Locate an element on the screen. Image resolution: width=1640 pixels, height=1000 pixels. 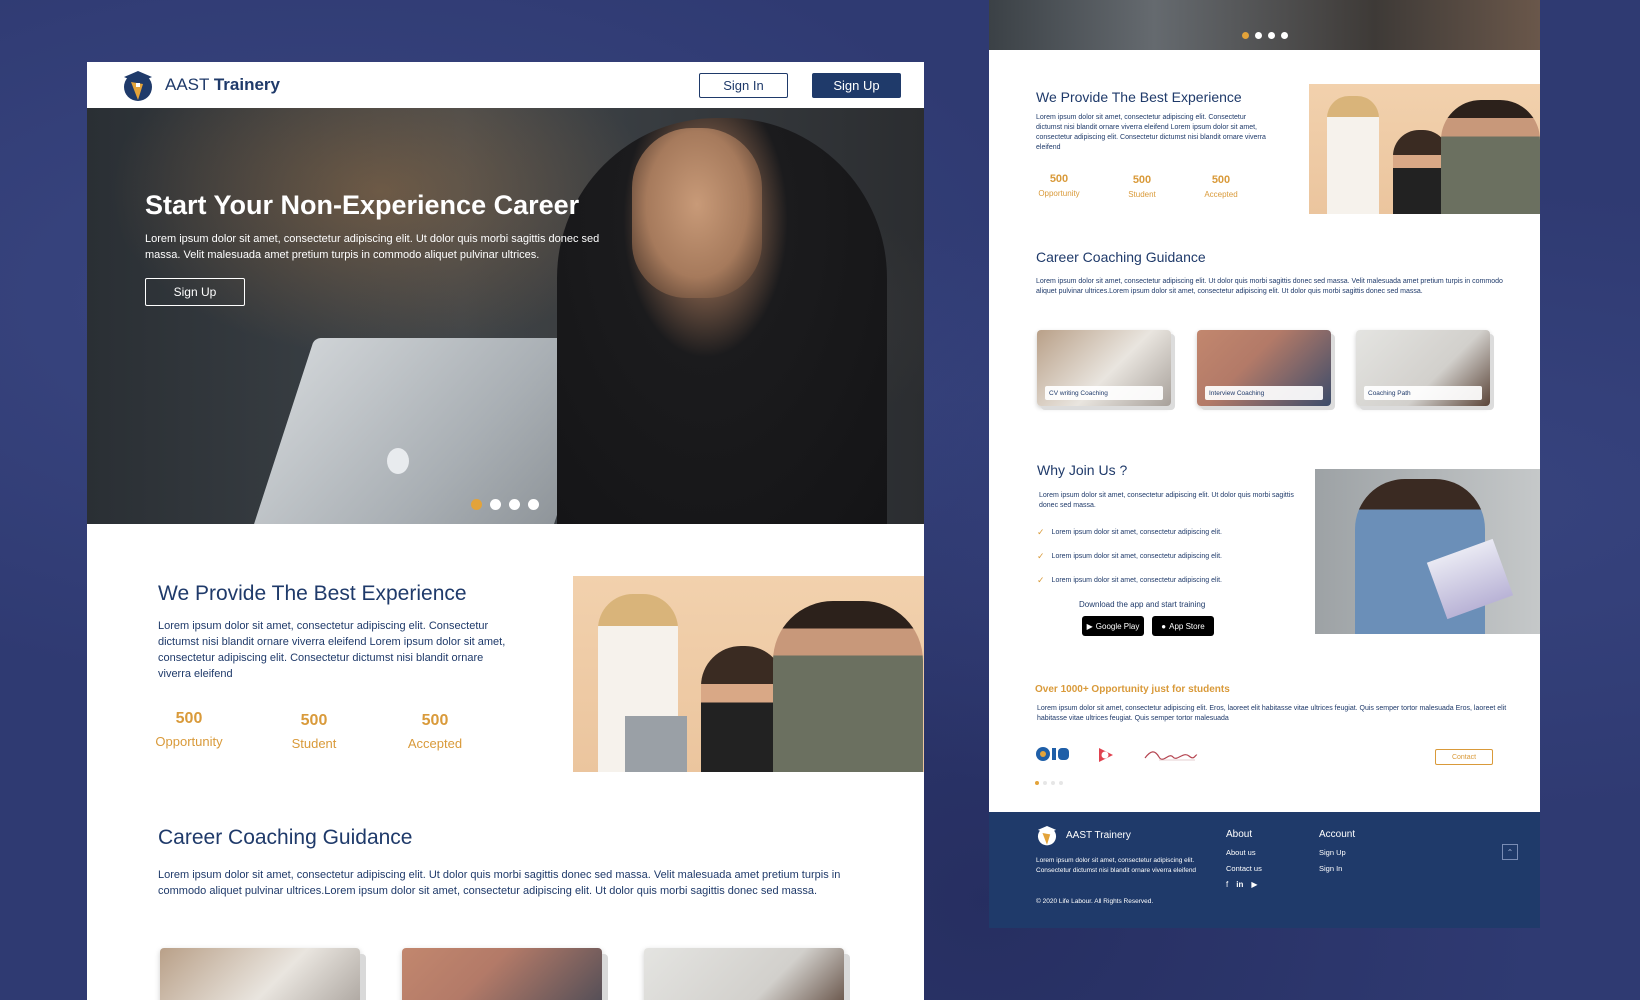
stat-label: Student is located at coordinates (314, 743).